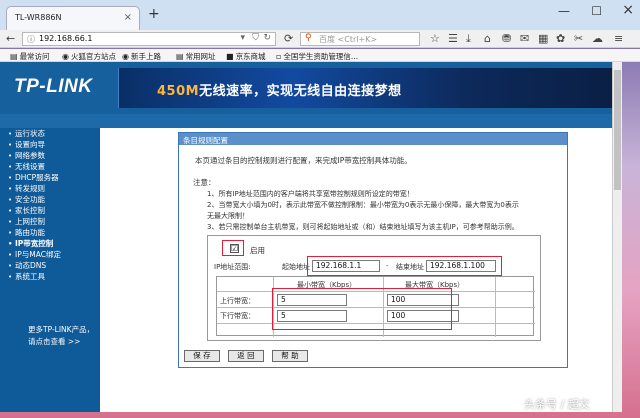 This screenshot has height=418, width=640. I want to click on back-button: 返 回, so click(246, 356).